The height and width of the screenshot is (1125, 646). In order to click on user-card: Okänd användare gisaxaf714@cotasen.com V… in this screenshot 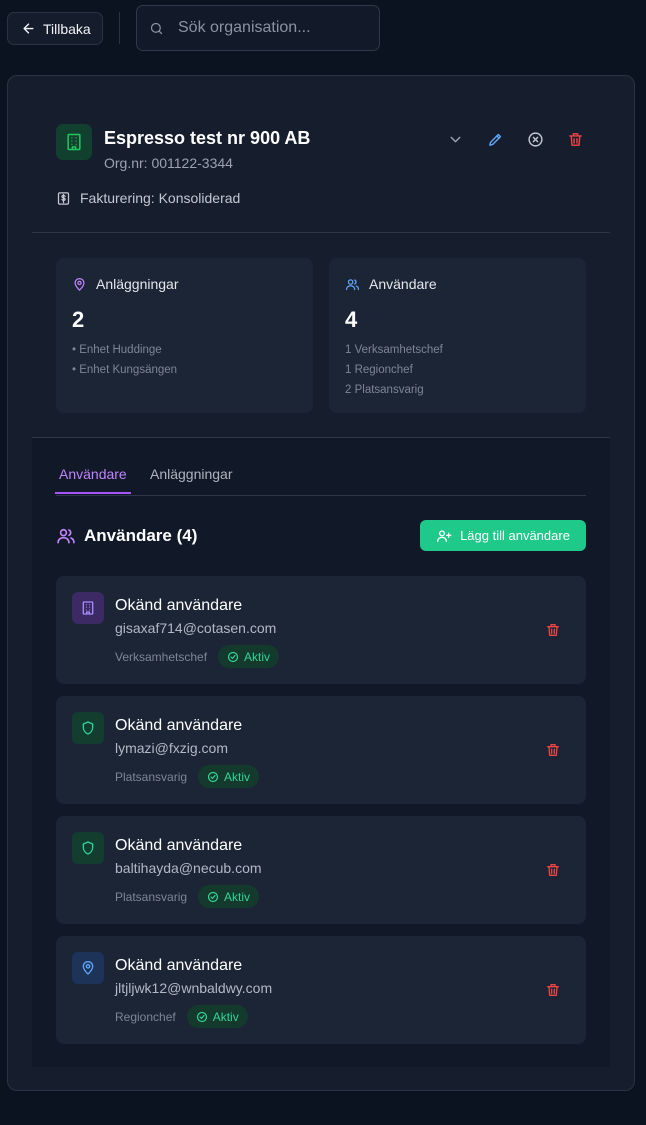, I will do `click(321, 630)`.